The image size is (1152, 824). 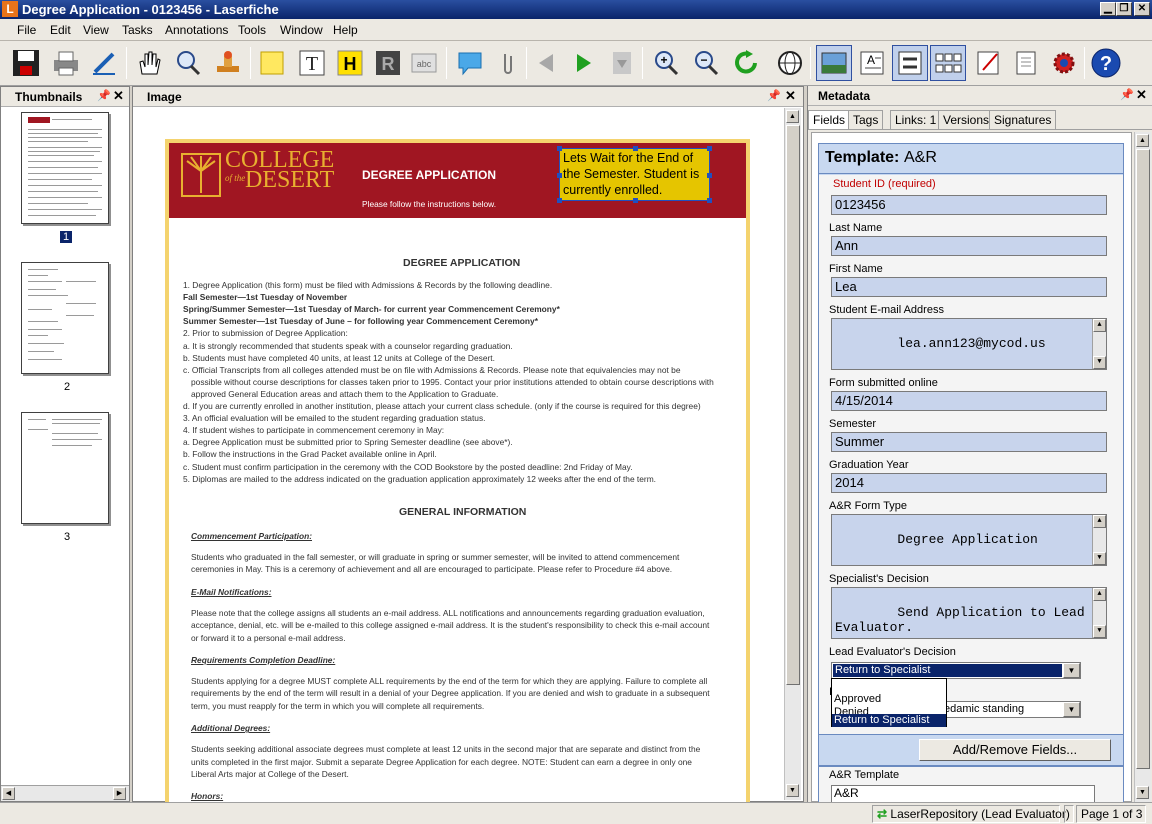 I want to click on bottom-template-field: A&R, so click(x=963, y=794).